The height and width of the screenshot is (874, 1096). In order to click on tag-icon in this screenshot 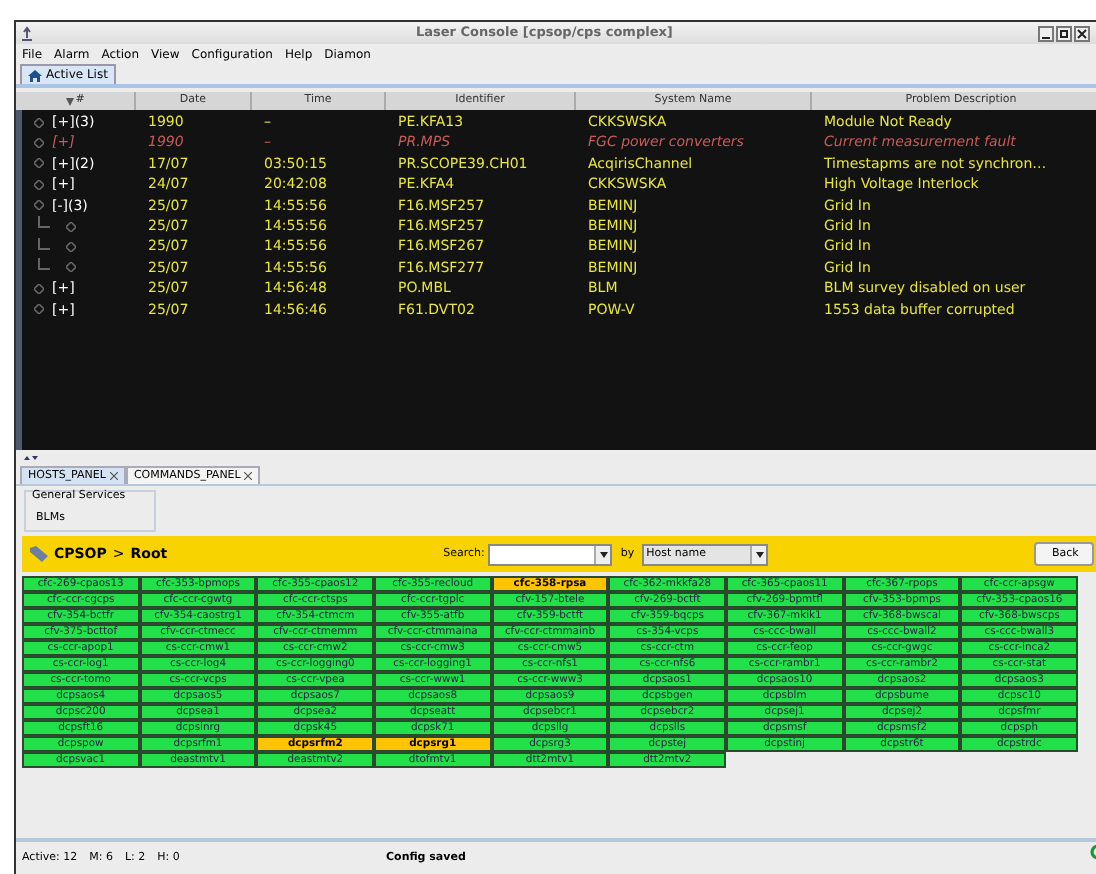, I will do `click(39, 554)`.